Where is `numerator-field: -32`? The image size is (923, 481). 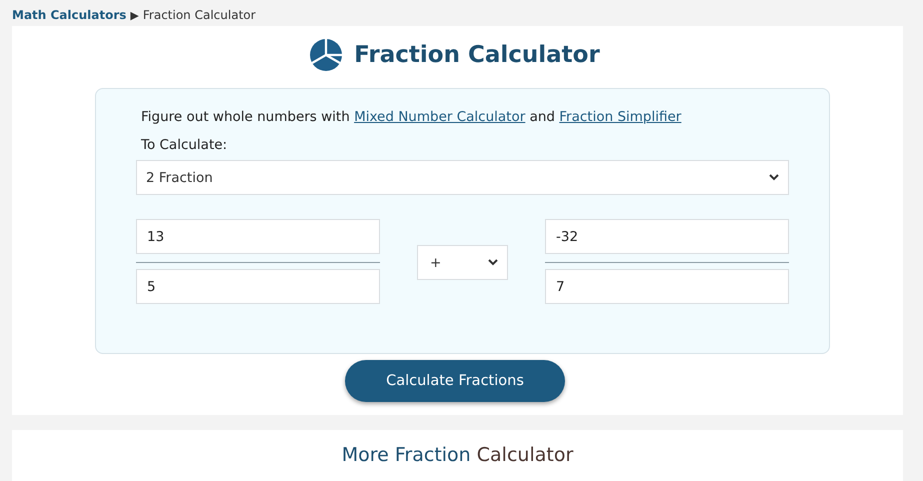
numerator-field: -32 is located at coordinates (667, 236).